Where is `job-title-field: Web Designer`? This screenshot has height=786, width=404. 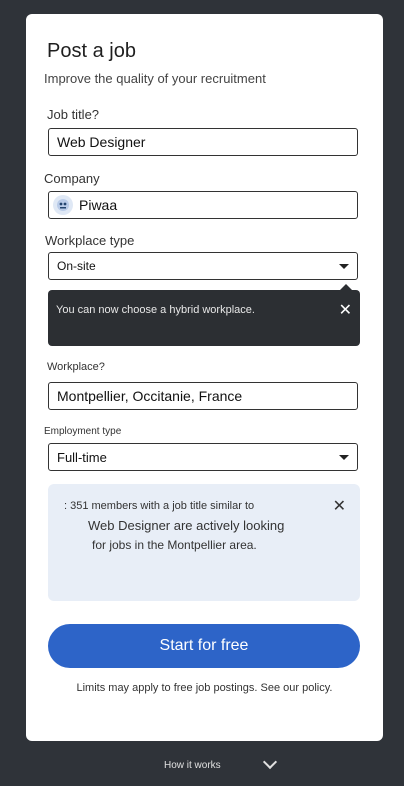 job-title-field: Web Designer is located at coordinates (203, 142).